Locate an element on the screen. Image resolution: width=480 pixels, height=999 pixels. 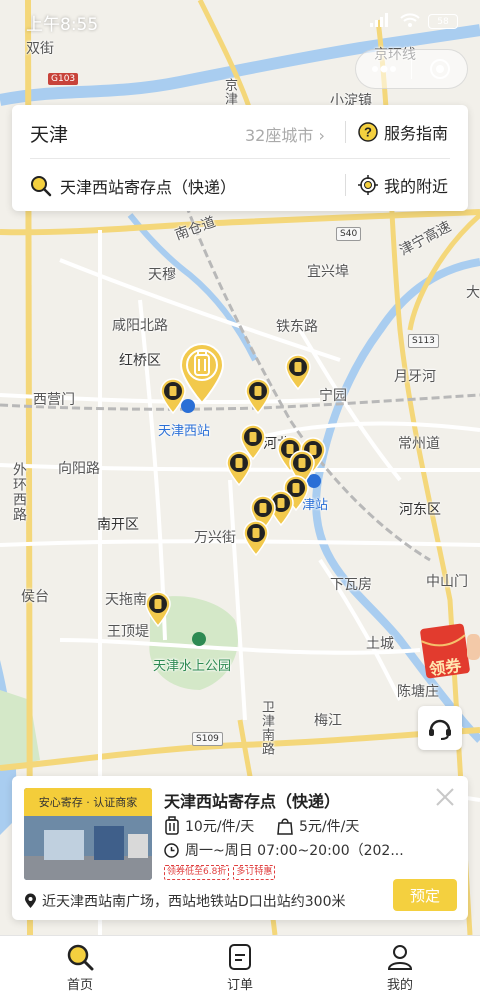
store-address: 近天津西站南广场，西站地铁站D口出站约300米 is located at coordinates (185, 901).